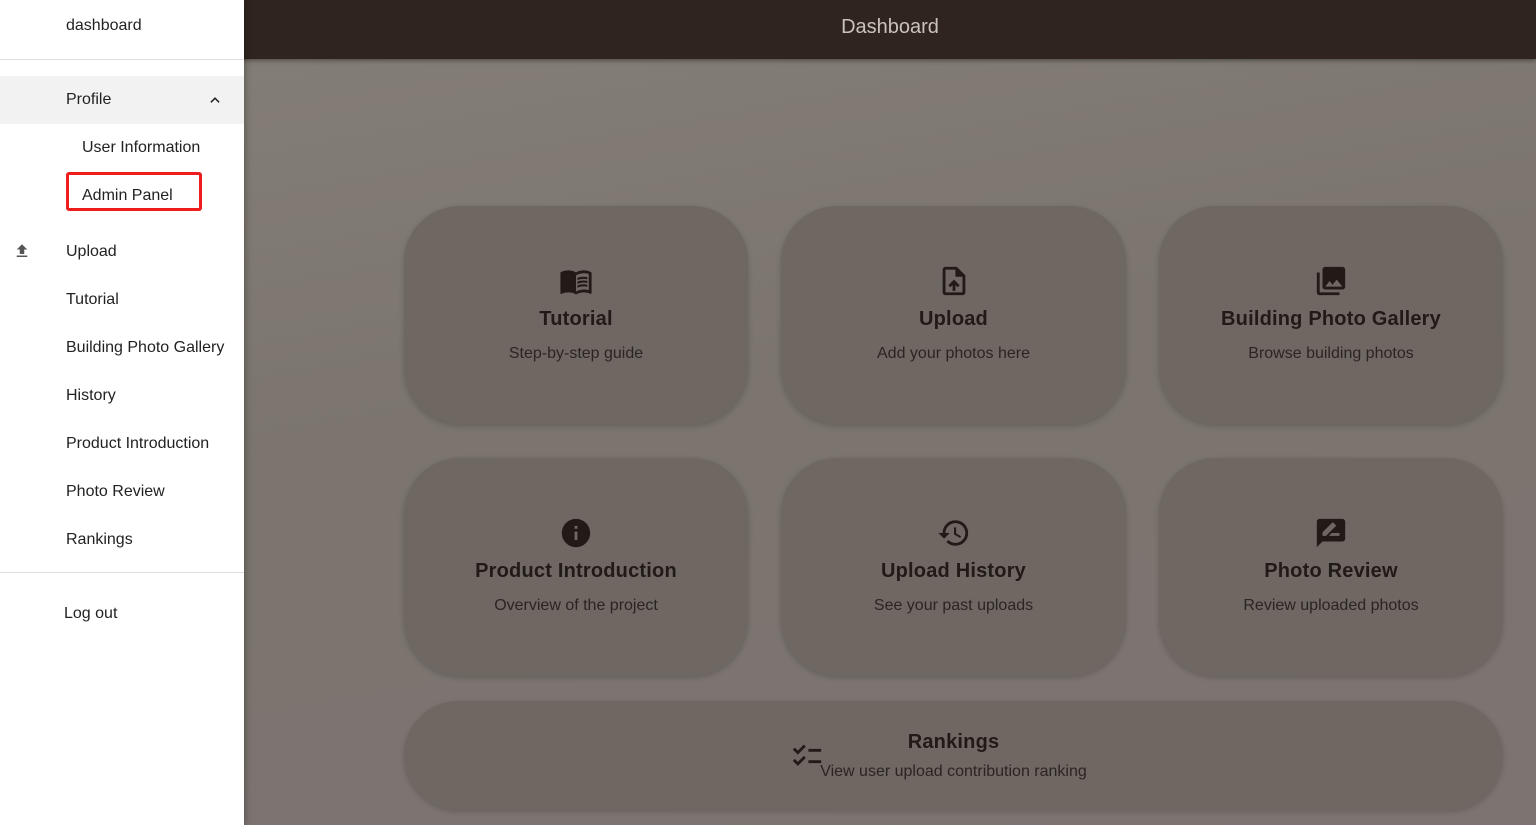  I want to click on sidebar-item-product-introduction: Product Introduction, so click(122, 444).